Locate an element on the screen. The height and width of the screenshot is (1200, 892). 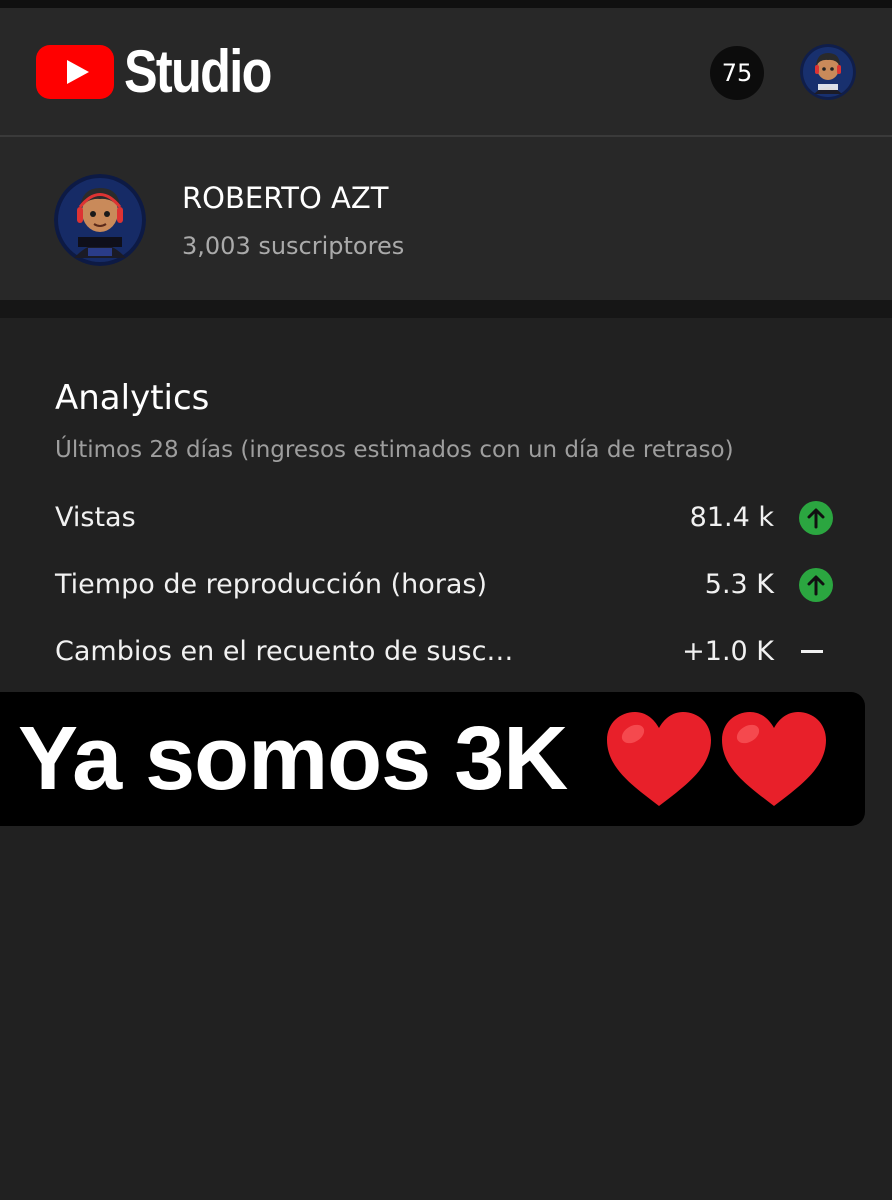
app-name: Studio is located at coordinates (198, 71).